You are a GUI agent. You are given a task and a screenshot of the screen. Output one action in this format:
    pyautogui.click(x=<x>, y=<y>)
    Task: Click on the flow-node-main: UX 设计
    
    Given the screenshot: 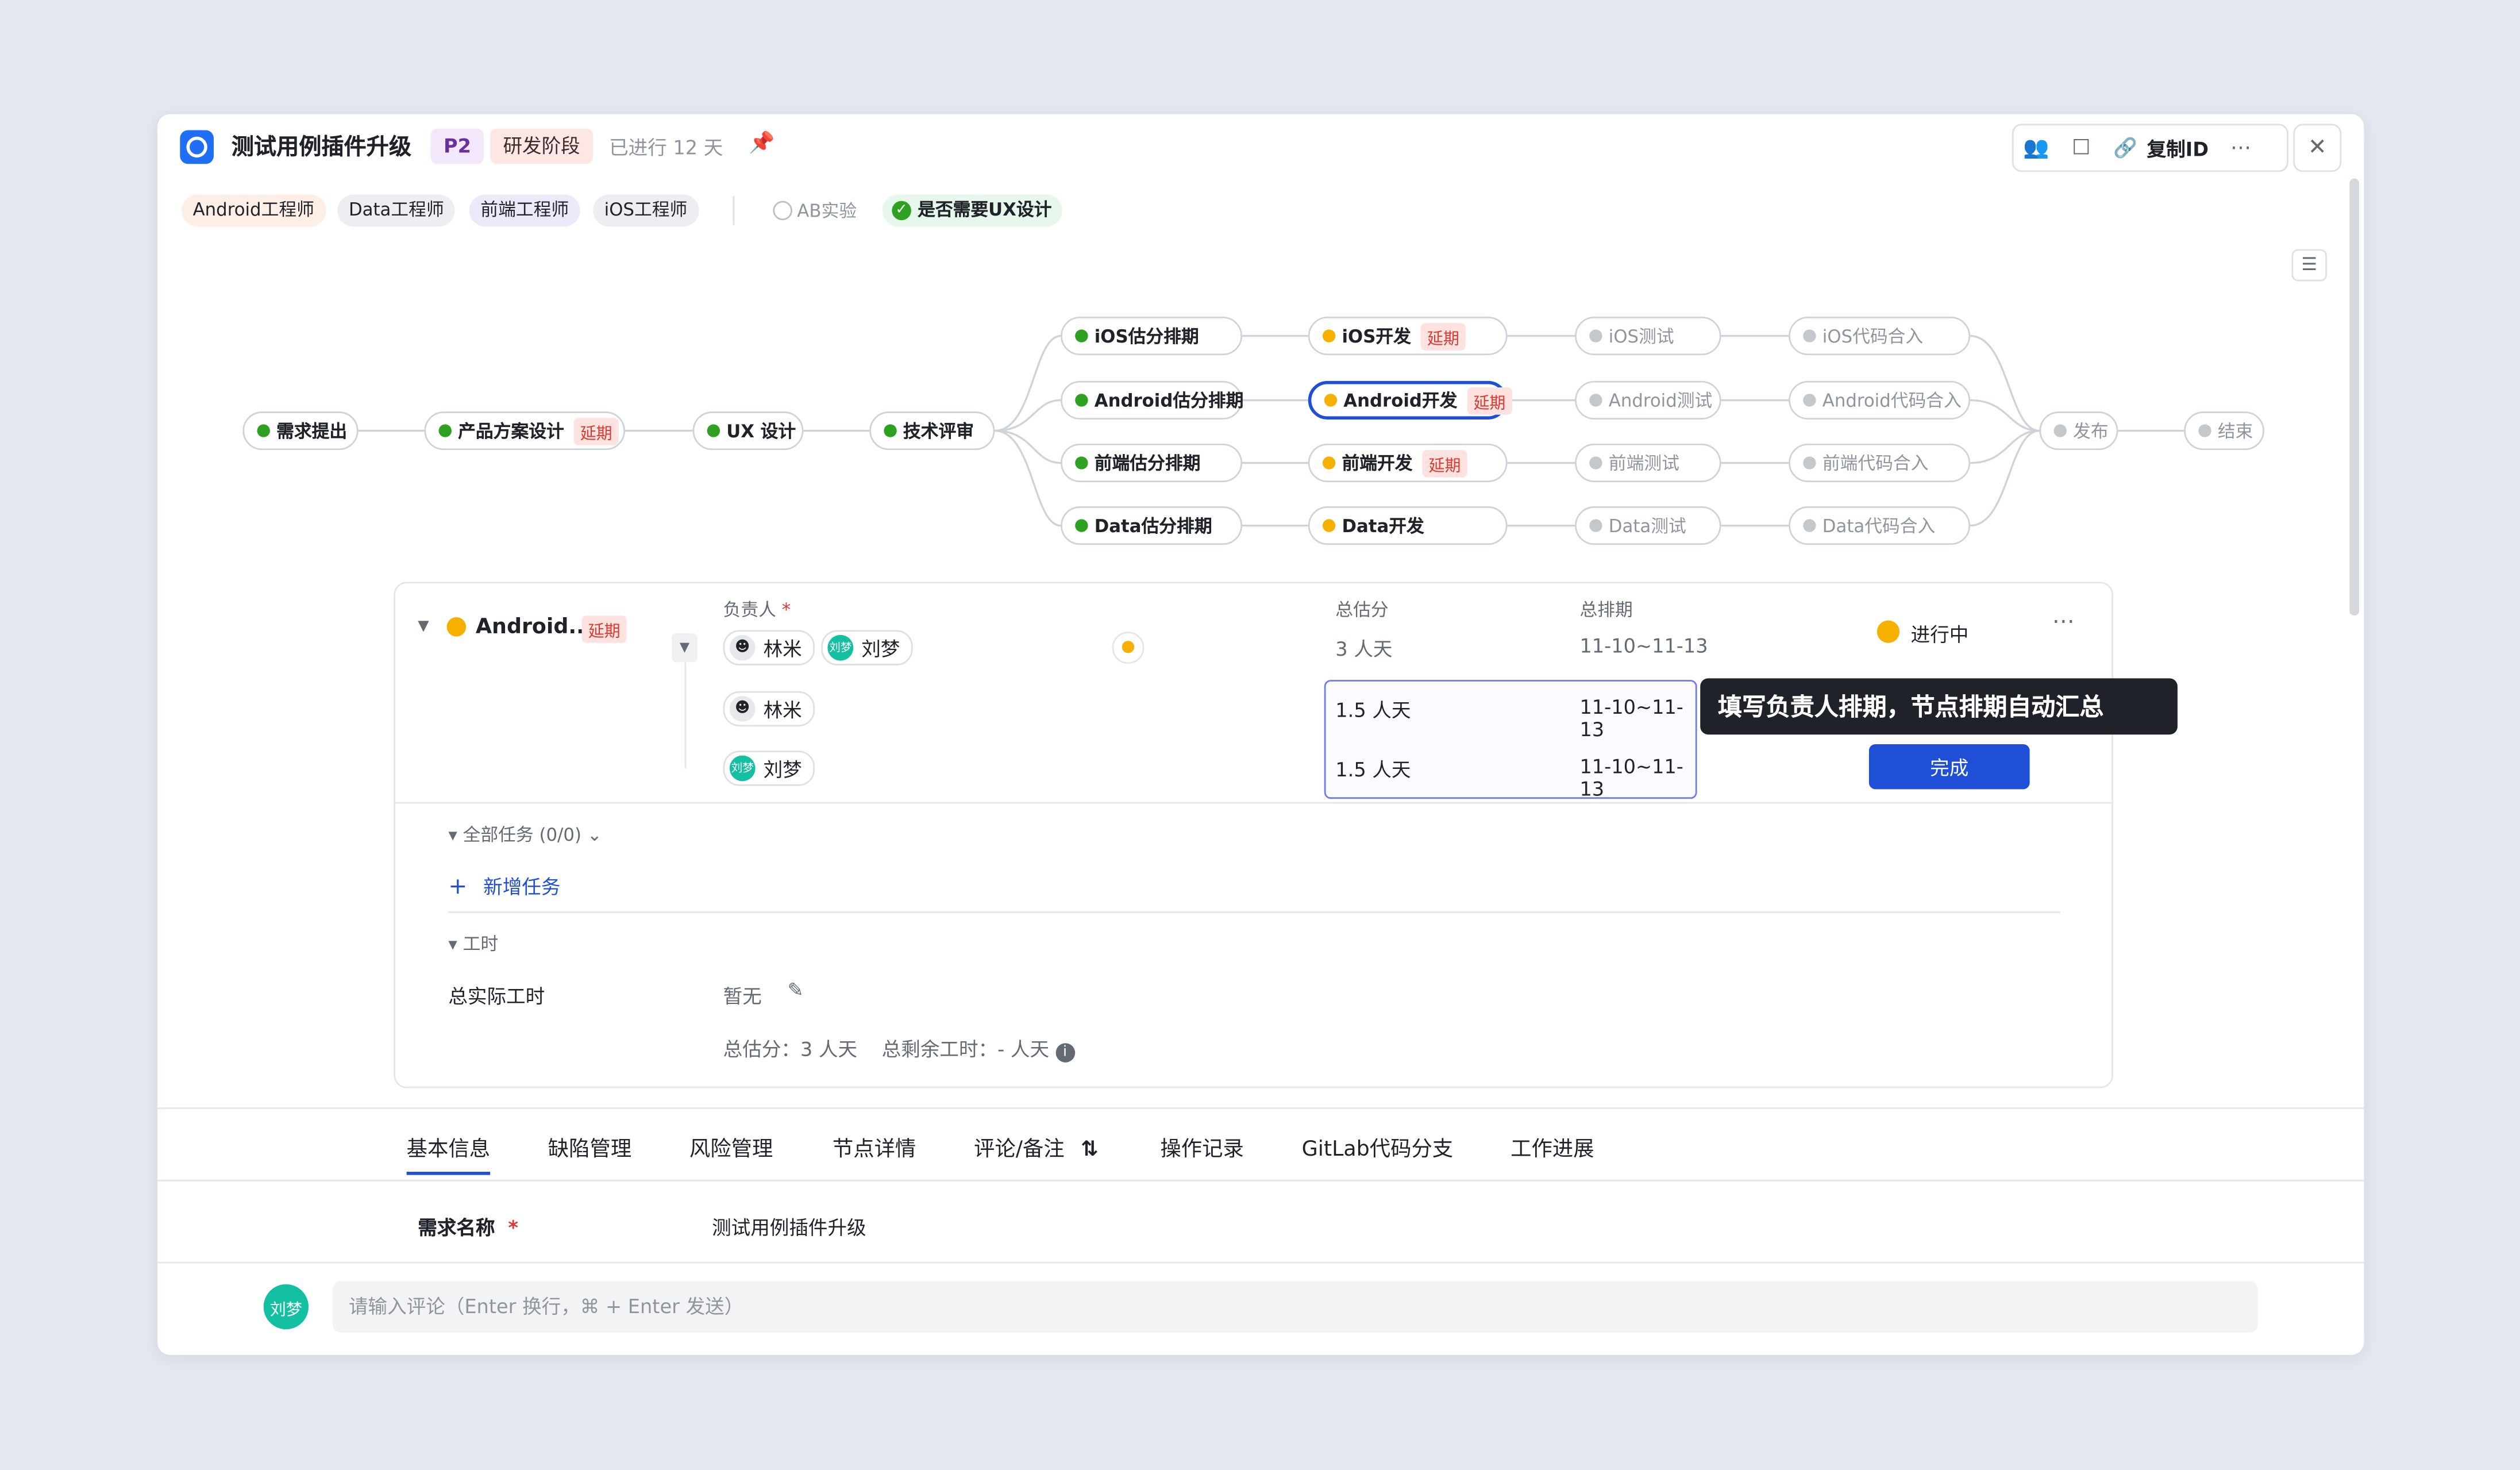 What is the action you would take?
    pyautogui.click(x=748, y=431)
    